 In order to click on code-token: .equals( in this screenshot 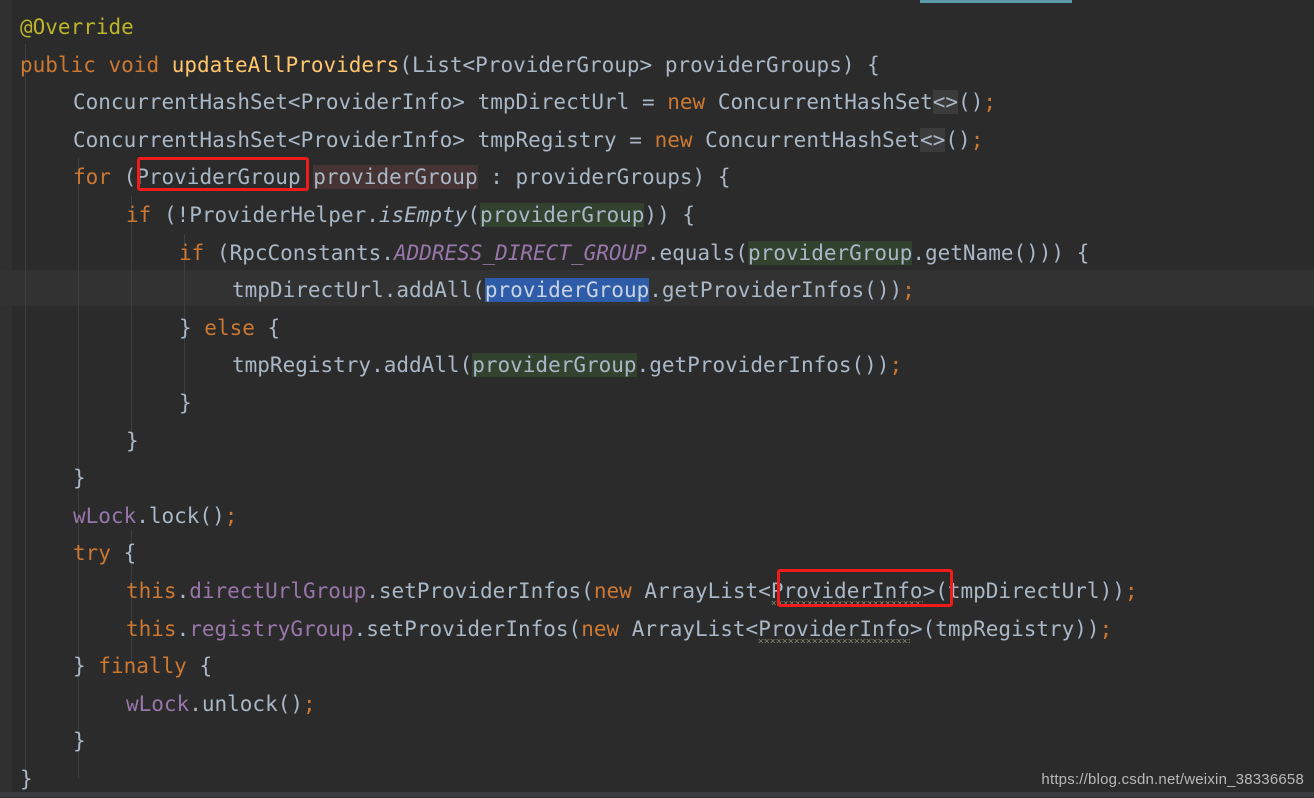, I will do `click(697, 252)`.